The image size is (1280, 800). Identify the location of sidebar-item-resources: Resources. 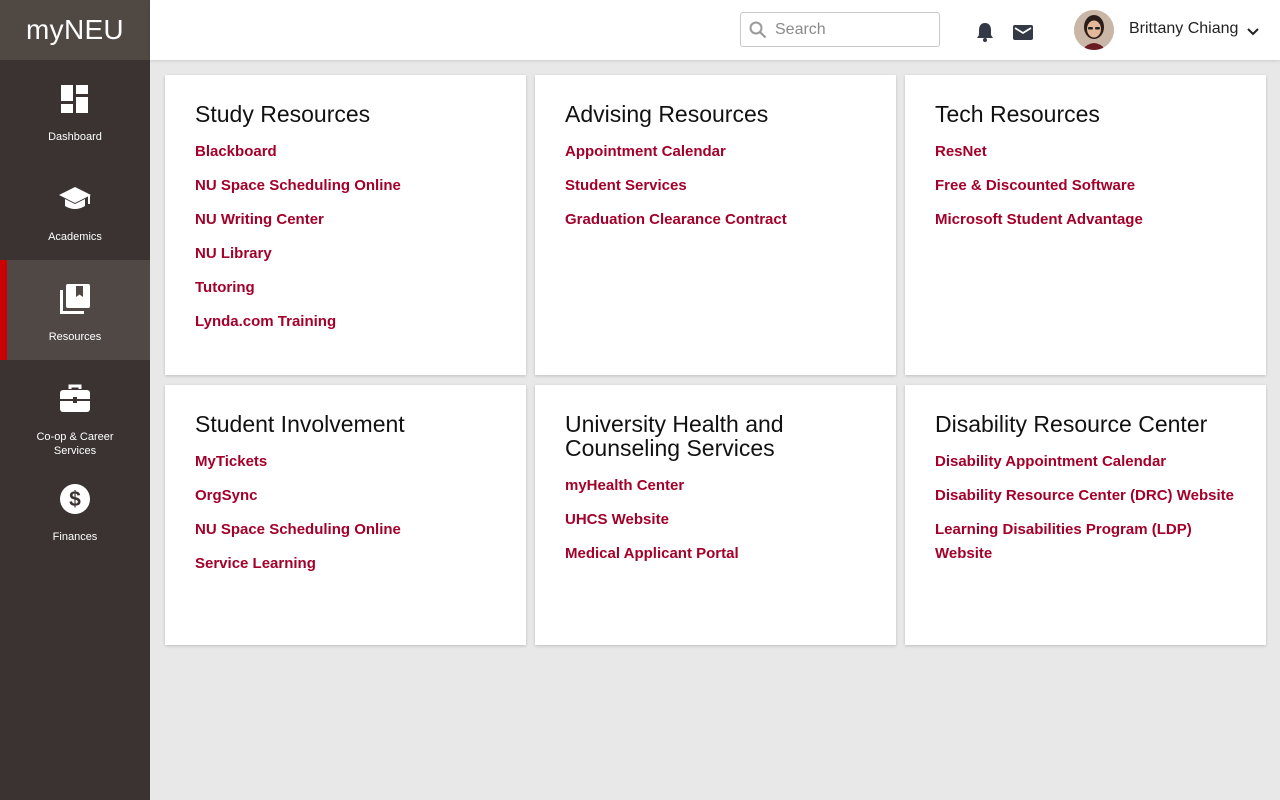
(75, 310).